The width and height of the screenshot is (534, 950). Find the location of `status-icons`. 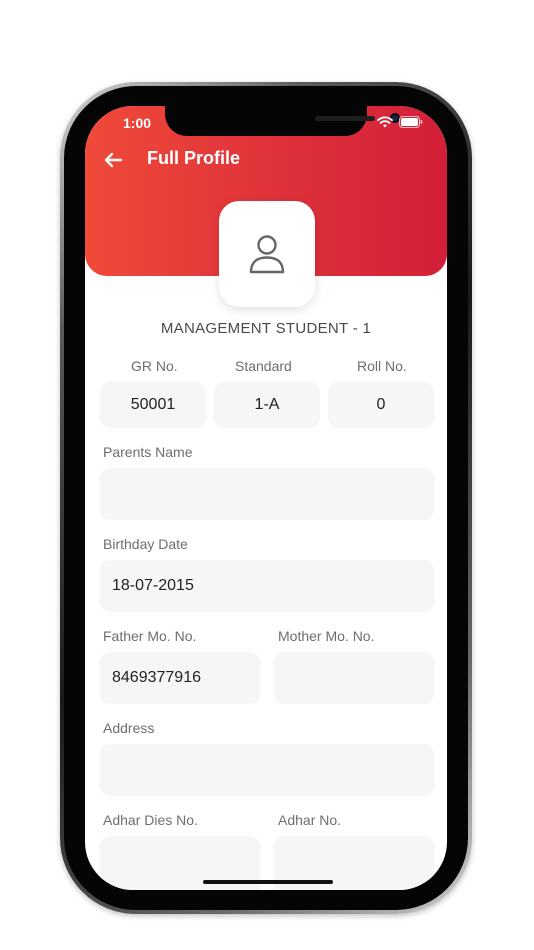

status-icons is located at coordinates (400, 122).